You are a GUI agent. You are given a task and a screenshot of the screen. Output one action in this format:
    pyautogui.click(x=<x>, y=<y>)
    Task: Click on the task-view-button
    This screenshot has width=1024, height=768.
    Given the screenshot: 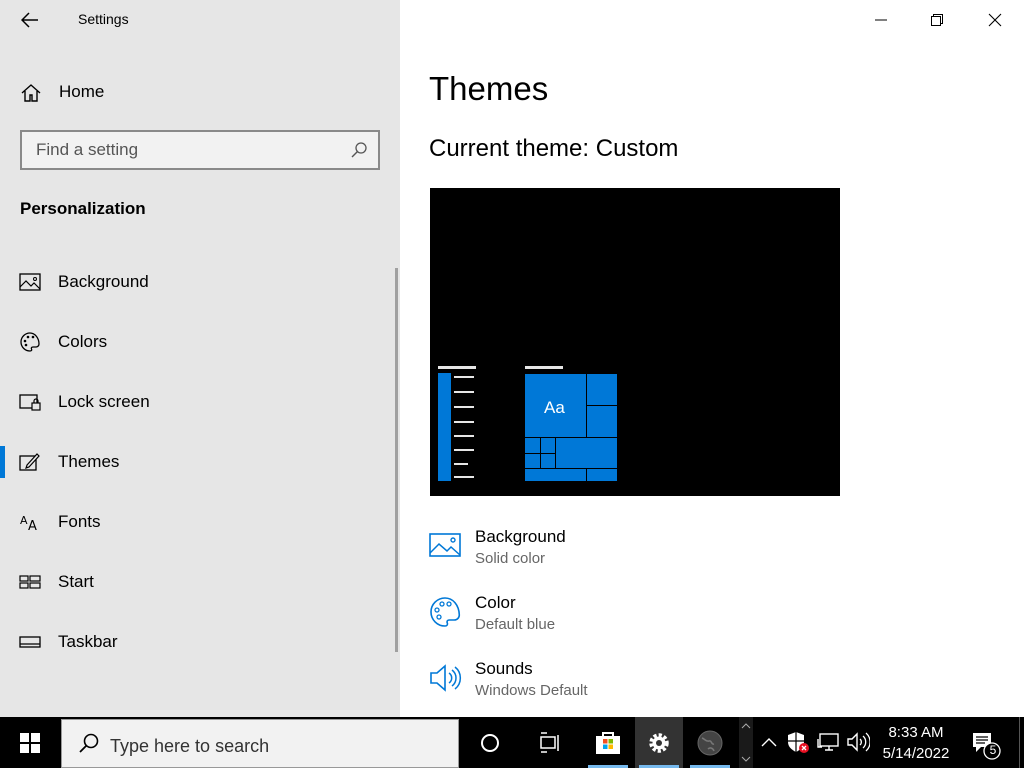 What is the action you would take?
    pyautogui.click(x=550, y=742)
    